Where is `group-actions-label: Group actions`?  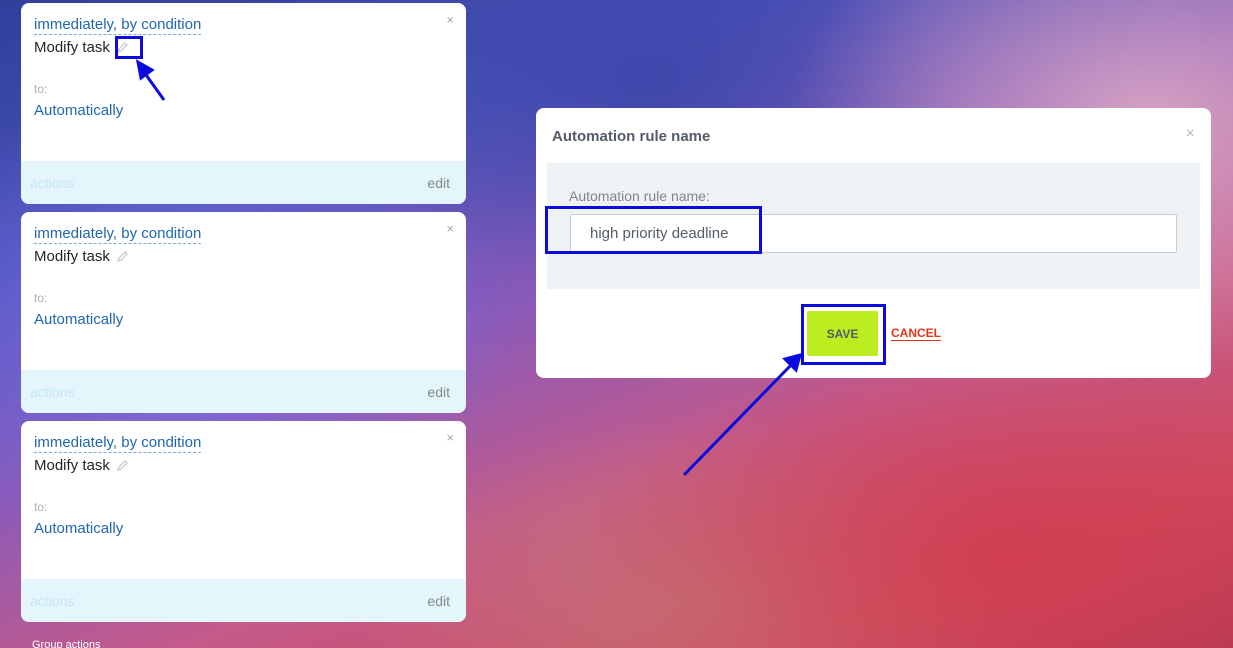 group-actions-label: Group actions is located at coordinates (66, 643).